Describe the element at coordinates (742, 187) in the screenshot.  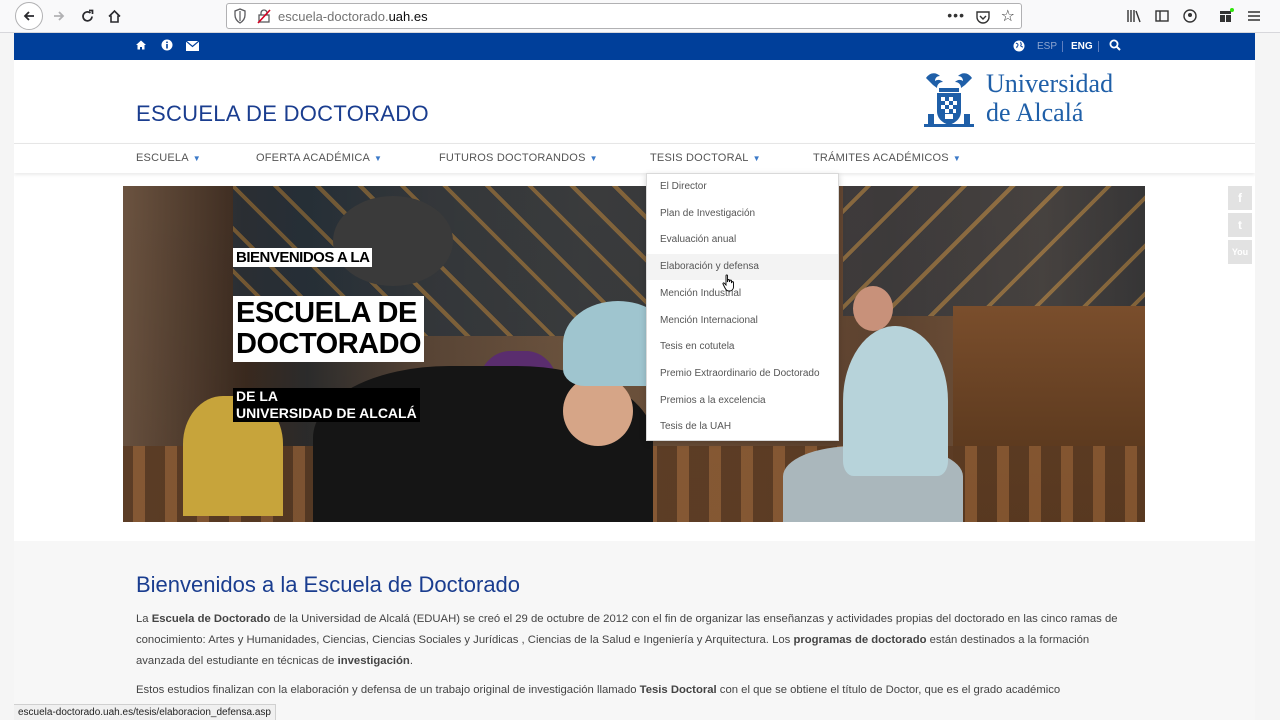
I see `menu-item-el-director: El Director` at that location.